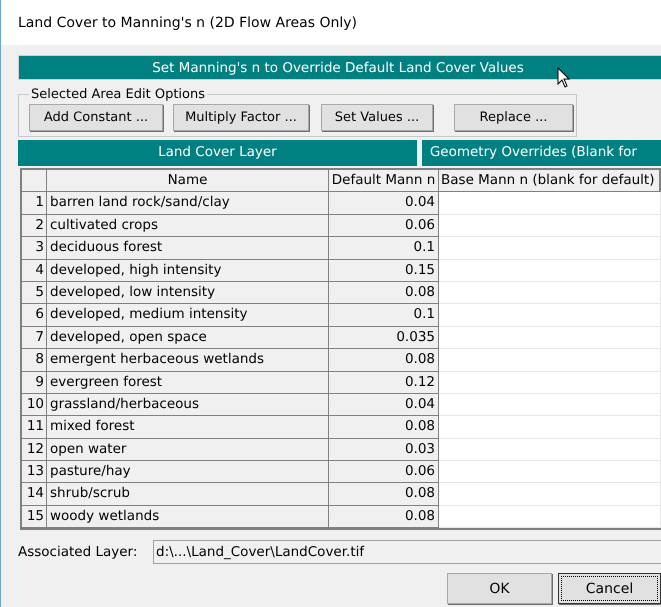 The height and width of the screenshot is (607, 661). What do you see at coordinates (188, 315) in the screenshot?
I see `table-cell: developed, medium intensity` at bounding box center [188, 315].